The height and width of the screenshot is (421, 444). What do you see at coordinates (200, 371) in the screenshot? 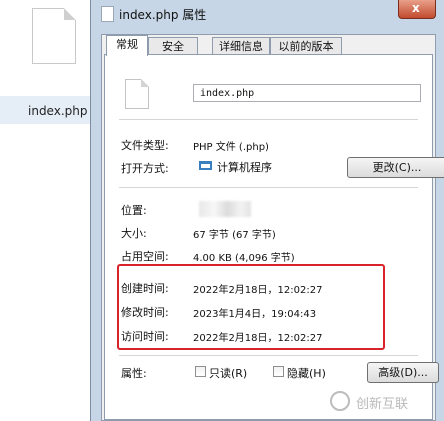
I see `readonly-checkbox` at bounding box center [200, 371].